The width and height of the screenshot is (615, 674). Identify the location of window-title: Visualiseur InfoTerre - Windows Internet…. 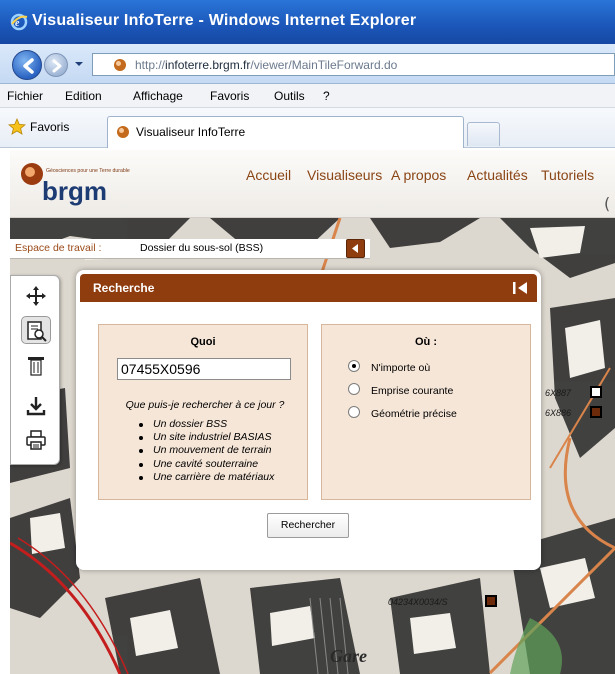
(224, 20).